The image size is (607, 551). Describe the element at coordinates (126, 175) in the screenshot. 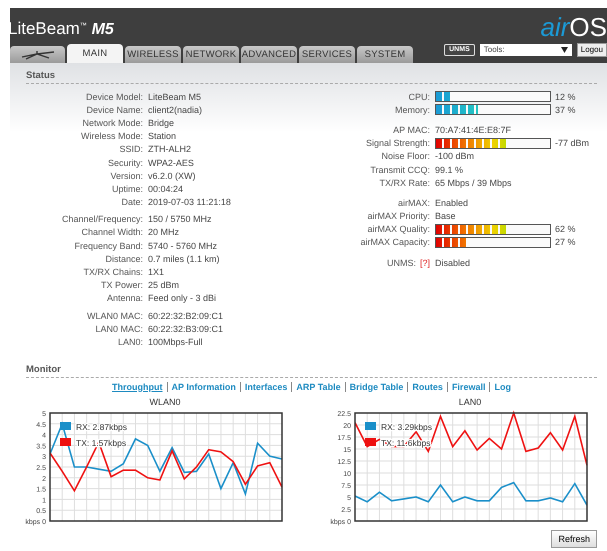

I see `field-label: Version:` at that location.